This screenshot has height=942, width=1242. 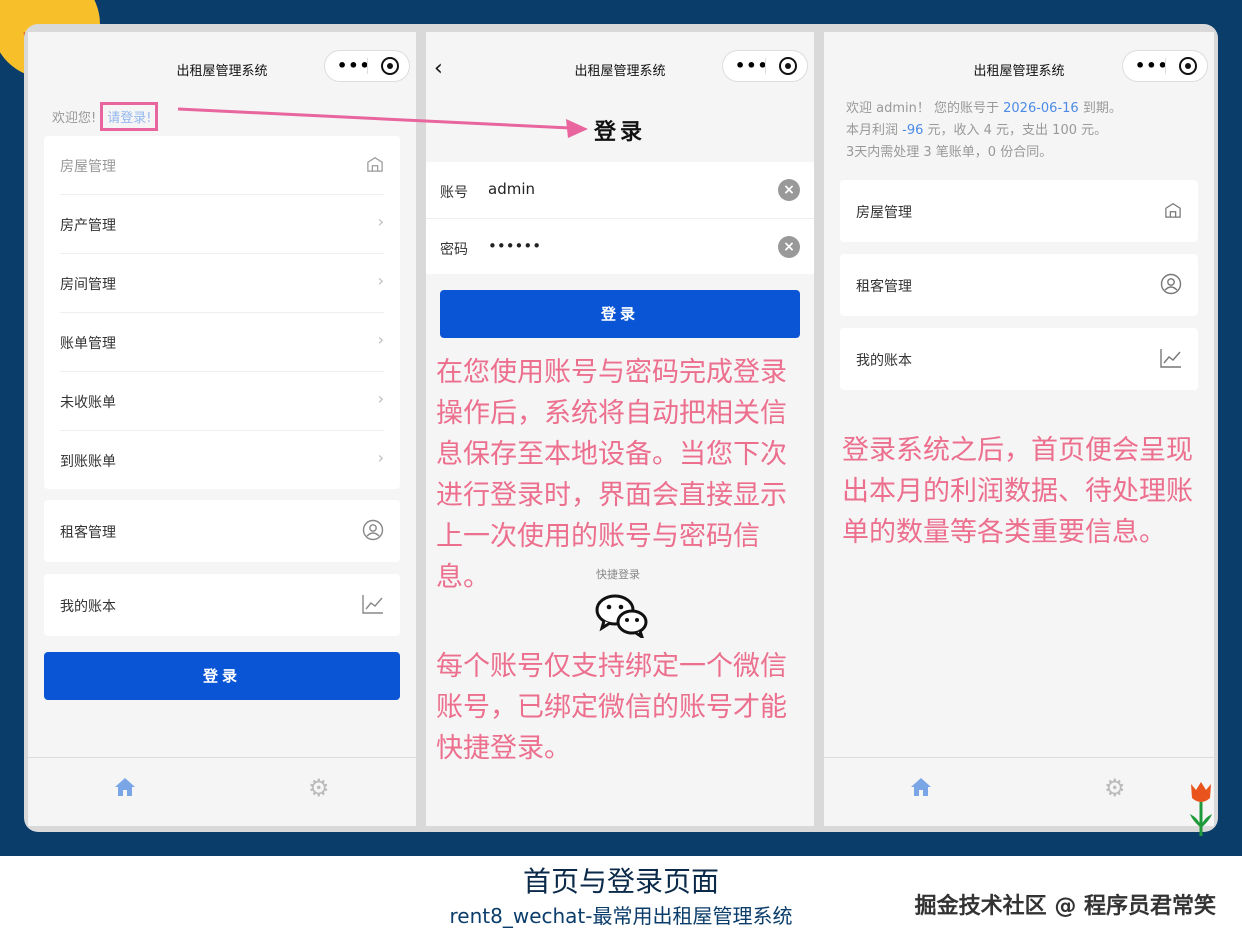 I want to click on watermark-credit: 掘金技术社区 @ 程序员君常笑, so click(x=1065, y=906).